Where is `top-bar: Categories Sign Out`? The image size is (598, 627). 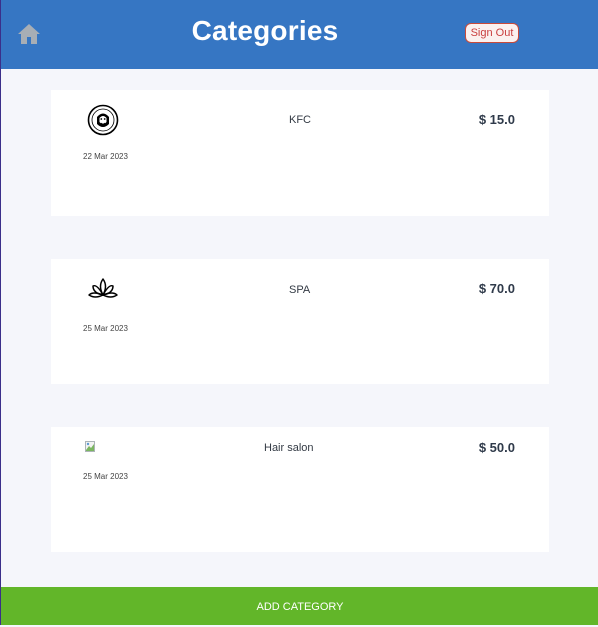
top-bar: Categories Sign Out is located at coordinates (299, 34).